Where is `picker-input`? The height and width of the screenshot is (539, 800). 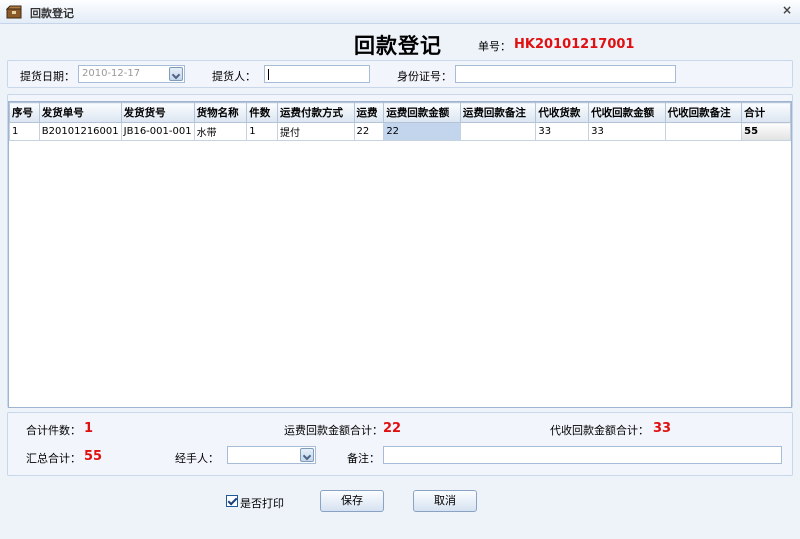 picker-input is located at coordinates (317, 74).